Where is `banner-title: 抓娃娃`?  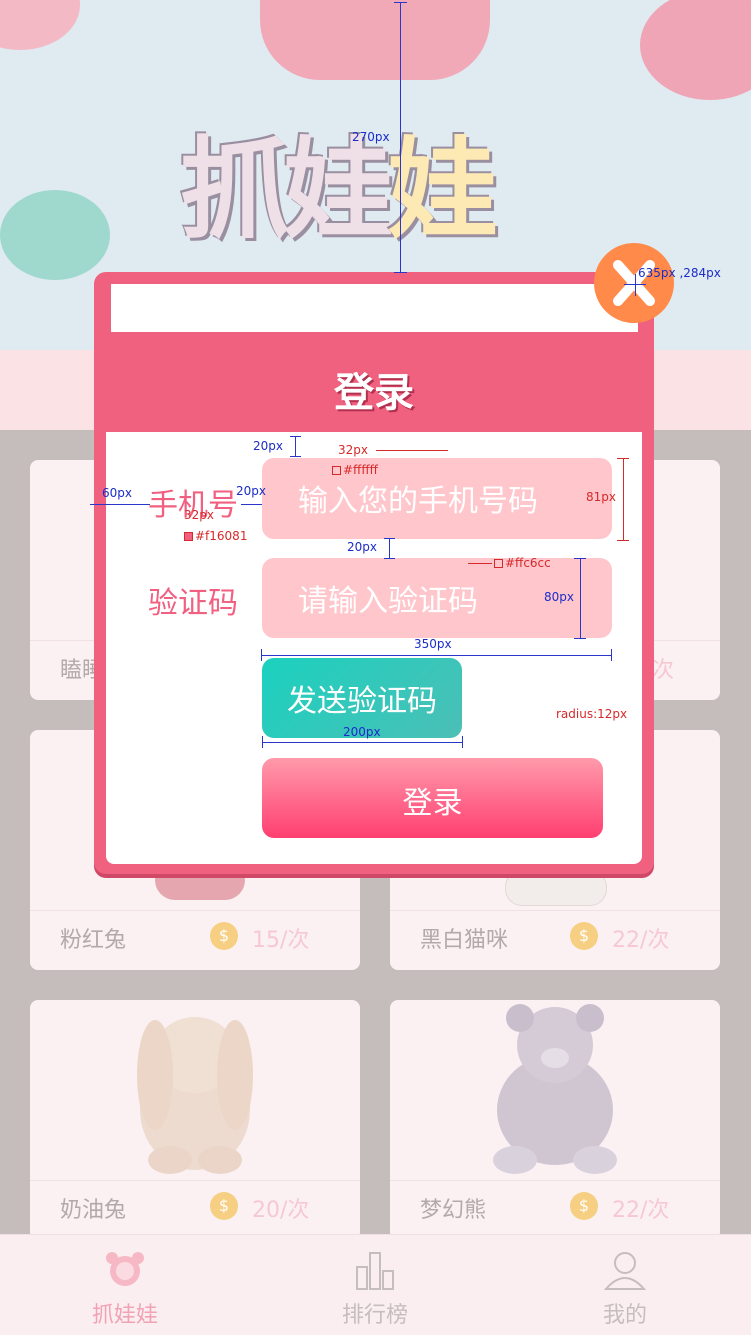 banner-title: 抓娃娃 is located at coordinates (339, 190).